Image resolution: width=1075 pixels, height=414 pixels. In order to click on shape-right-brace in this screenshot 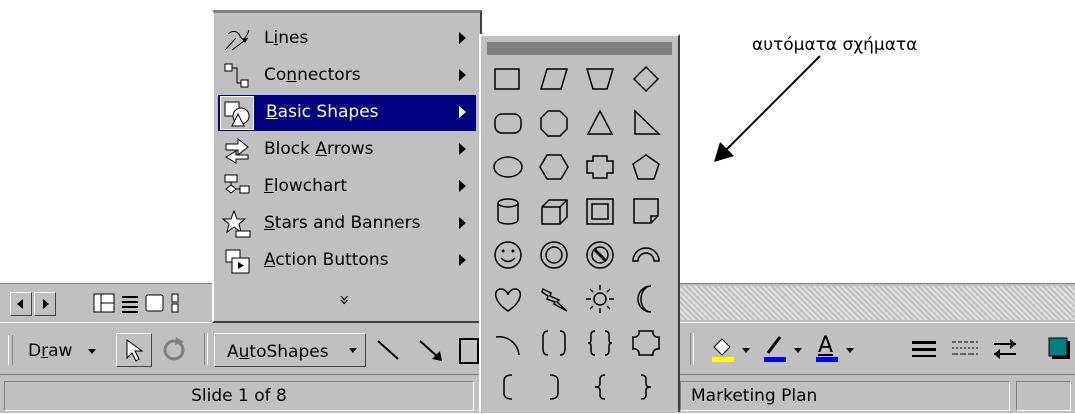, I will do `click(646, 387)`.